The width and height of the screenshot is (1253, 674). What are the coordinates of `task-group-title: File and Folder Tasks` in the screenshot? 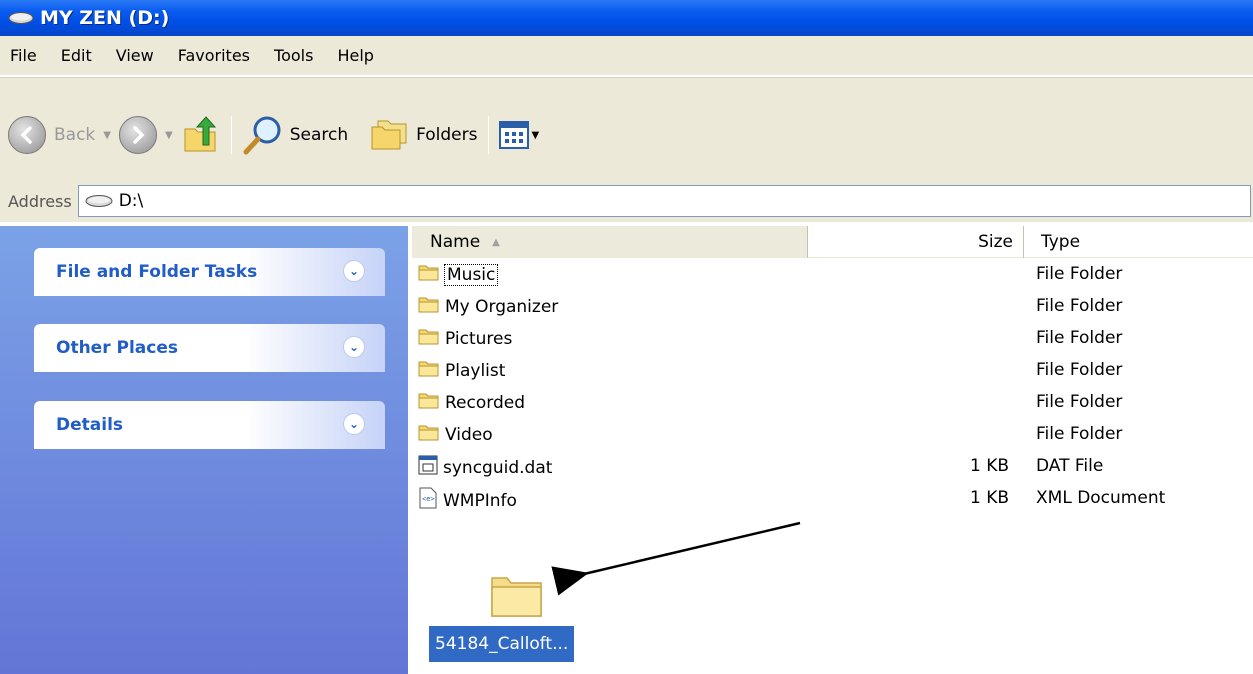 It's located at (157, 272).